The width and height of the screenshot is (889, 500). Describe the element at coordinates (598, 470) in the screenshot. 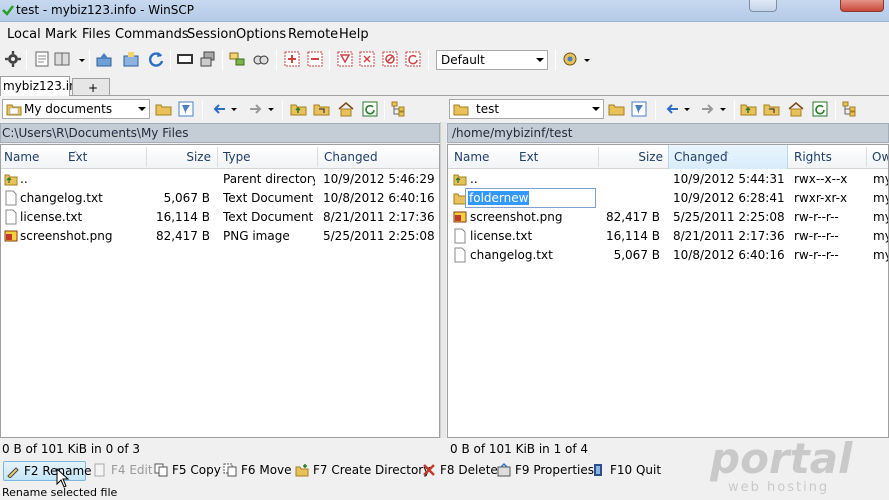

I see `quit-icon` at that location.